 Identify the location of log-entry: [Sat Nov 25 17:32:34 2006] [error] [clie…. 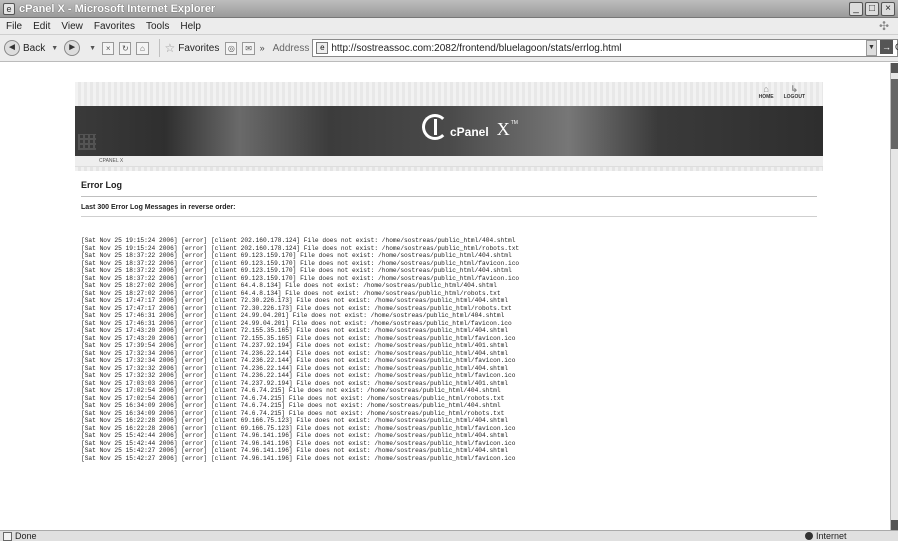
(295, 353).